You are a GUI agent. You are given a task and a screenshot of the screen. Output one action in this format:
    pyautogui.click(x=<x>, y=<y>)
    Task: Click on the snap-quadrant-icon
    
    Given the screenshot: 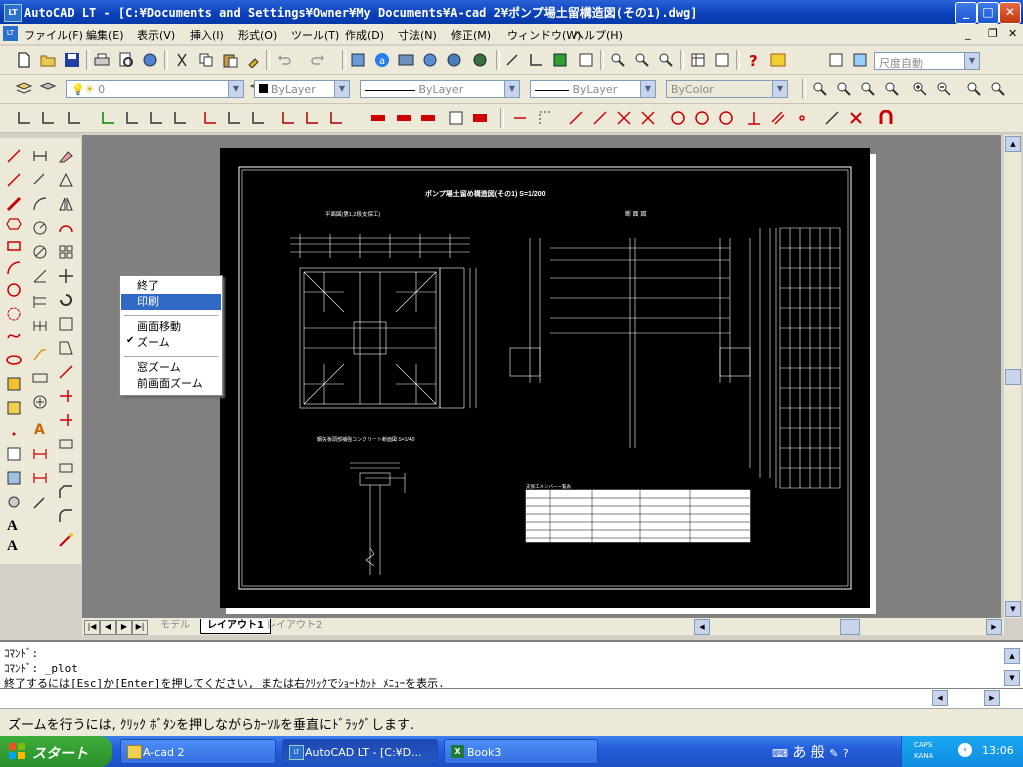 What is the action you would take?
    pyautogui.click(x=702, y=118)
    